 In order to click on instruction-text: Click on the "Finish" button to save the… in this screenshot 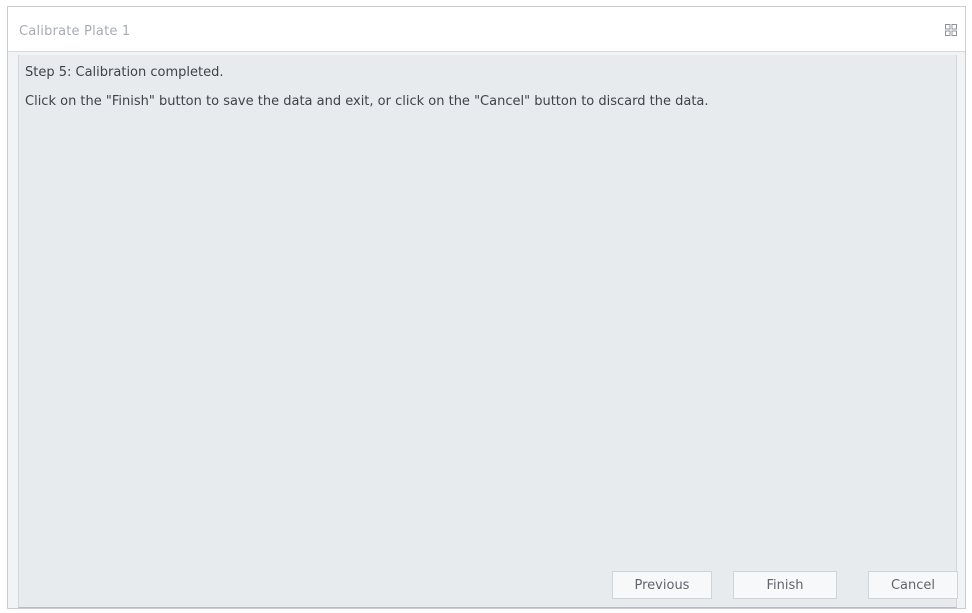, I will do `click(367, 101)`.